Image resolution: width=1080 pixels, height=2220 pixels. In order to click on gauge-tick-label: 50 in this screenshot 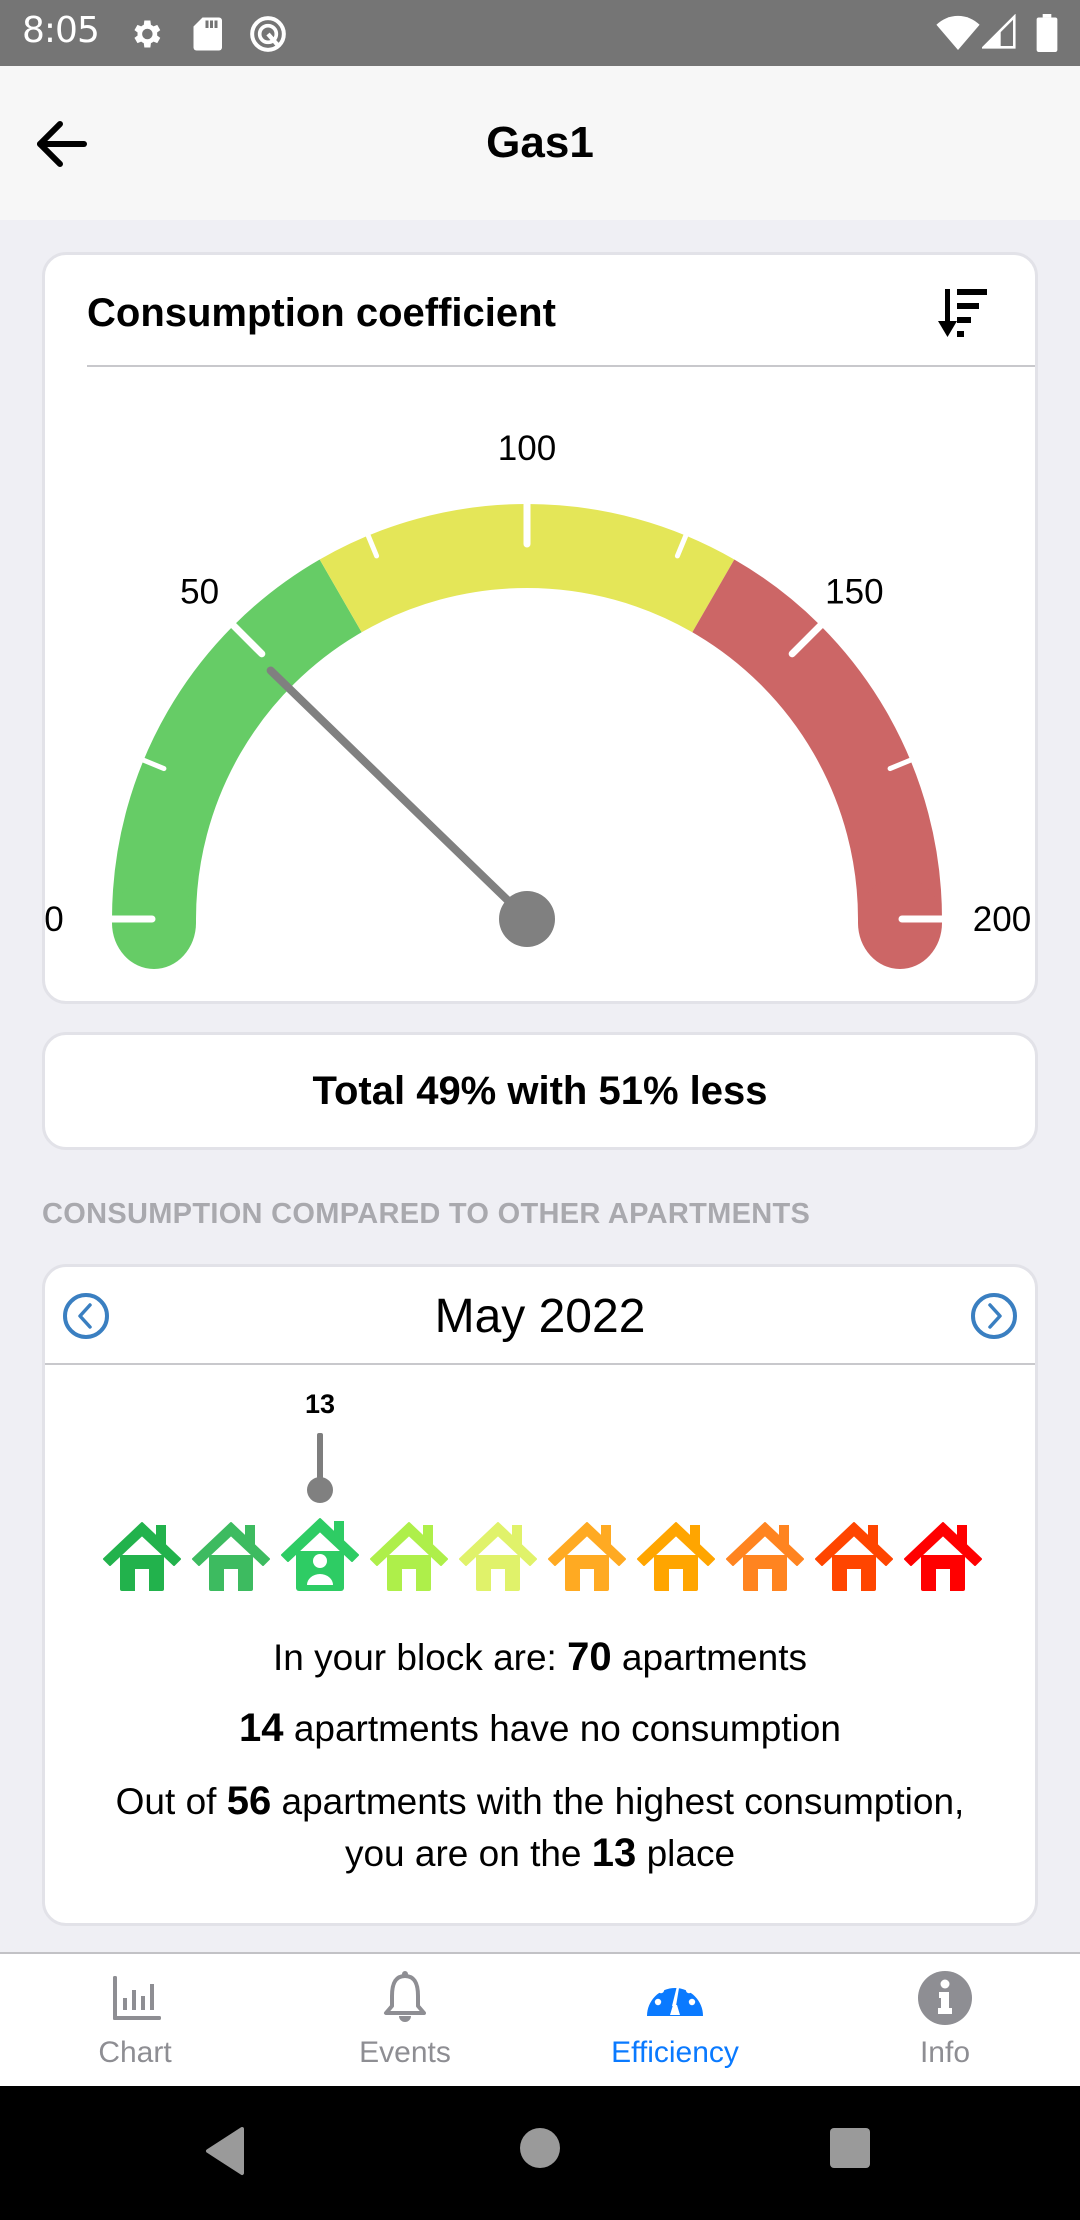, I will do `click(199, 592)`.